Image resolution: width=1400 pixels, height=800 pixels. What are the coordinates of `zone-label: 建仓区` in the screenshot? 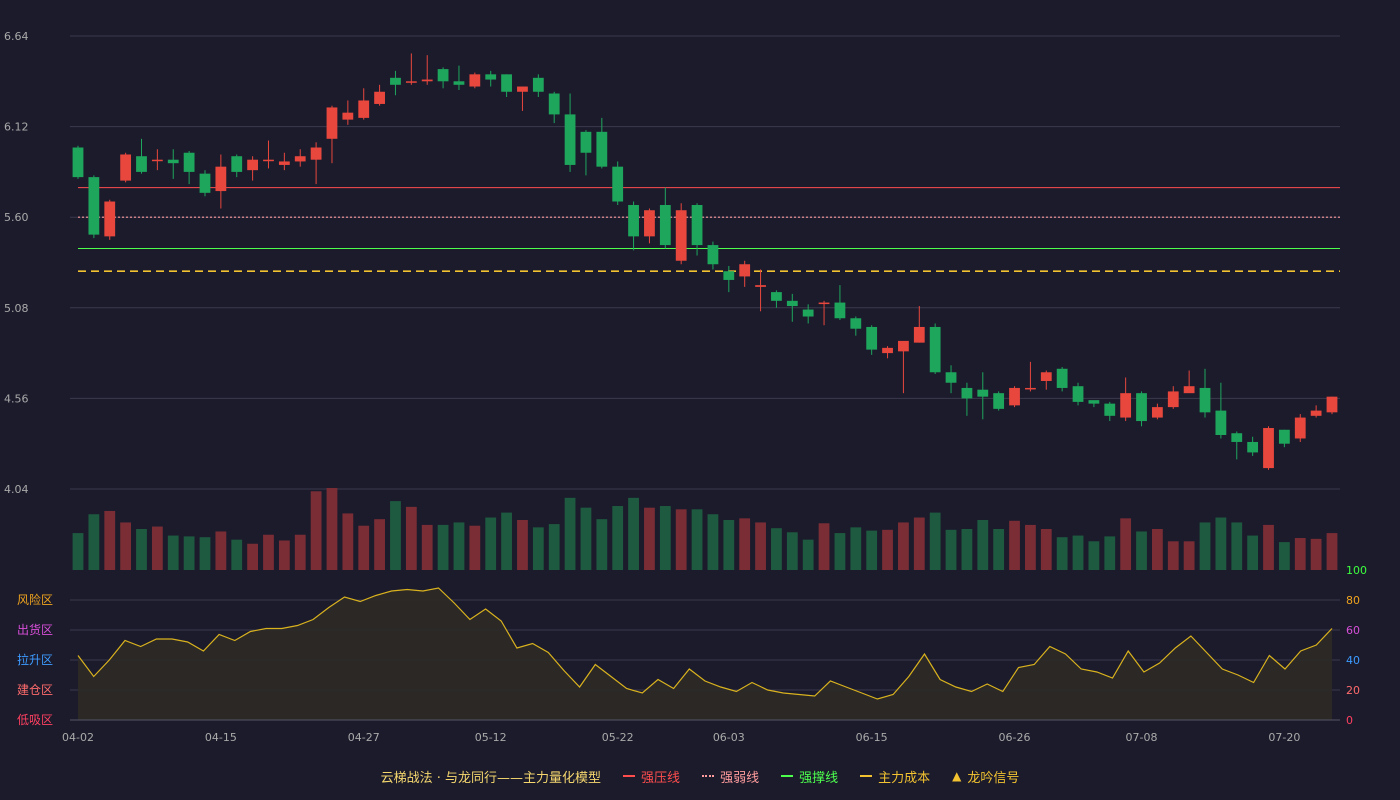 It's located at (35, 690).